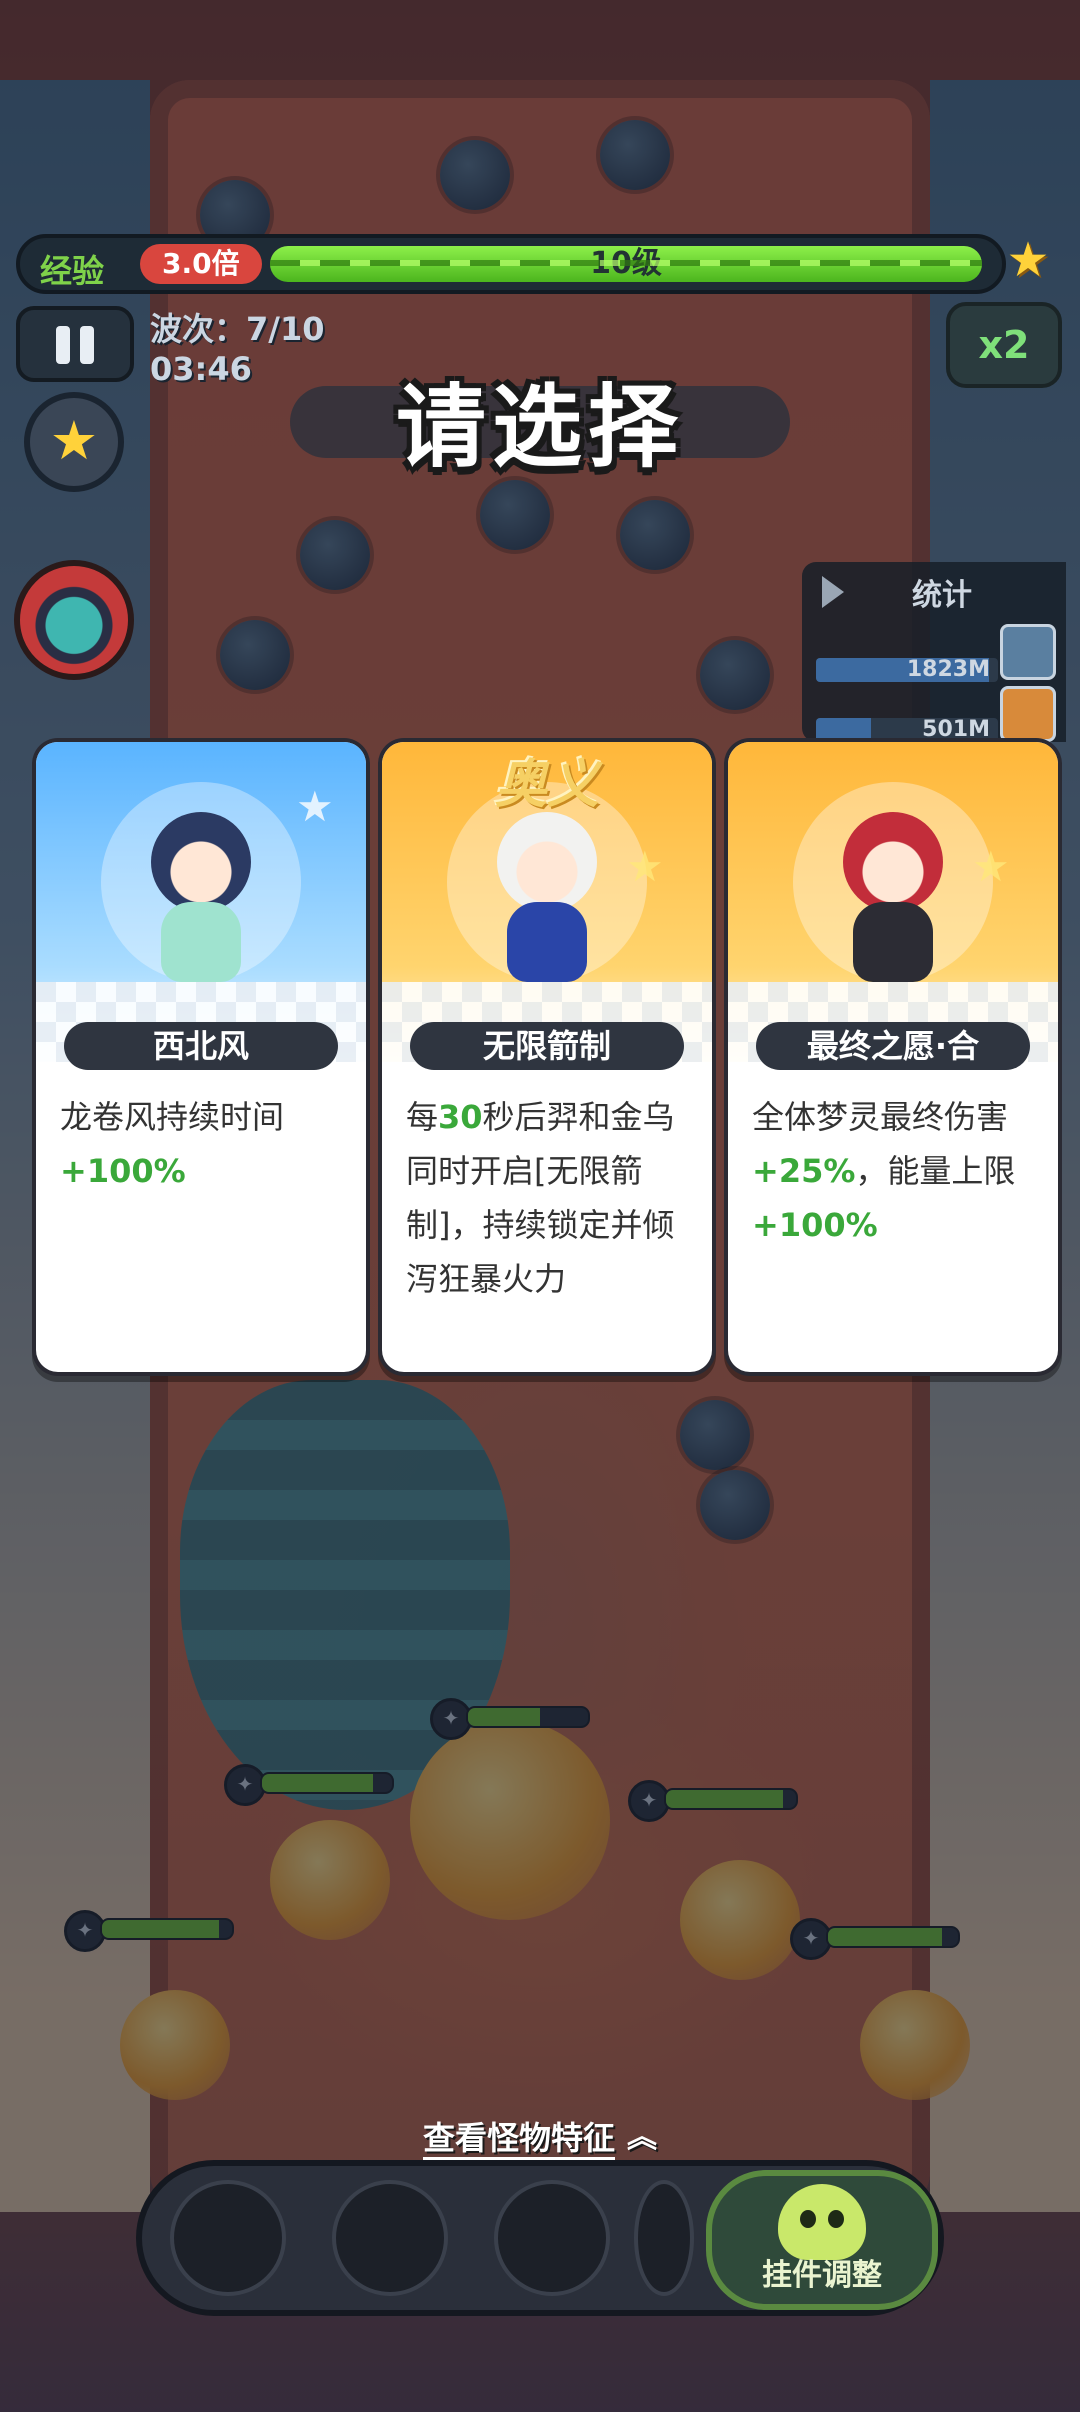  What do you see at coordinates (822, 2222) in the screenshot?
I see `frog-mascot-icon` at bounding box center [822, 2222].